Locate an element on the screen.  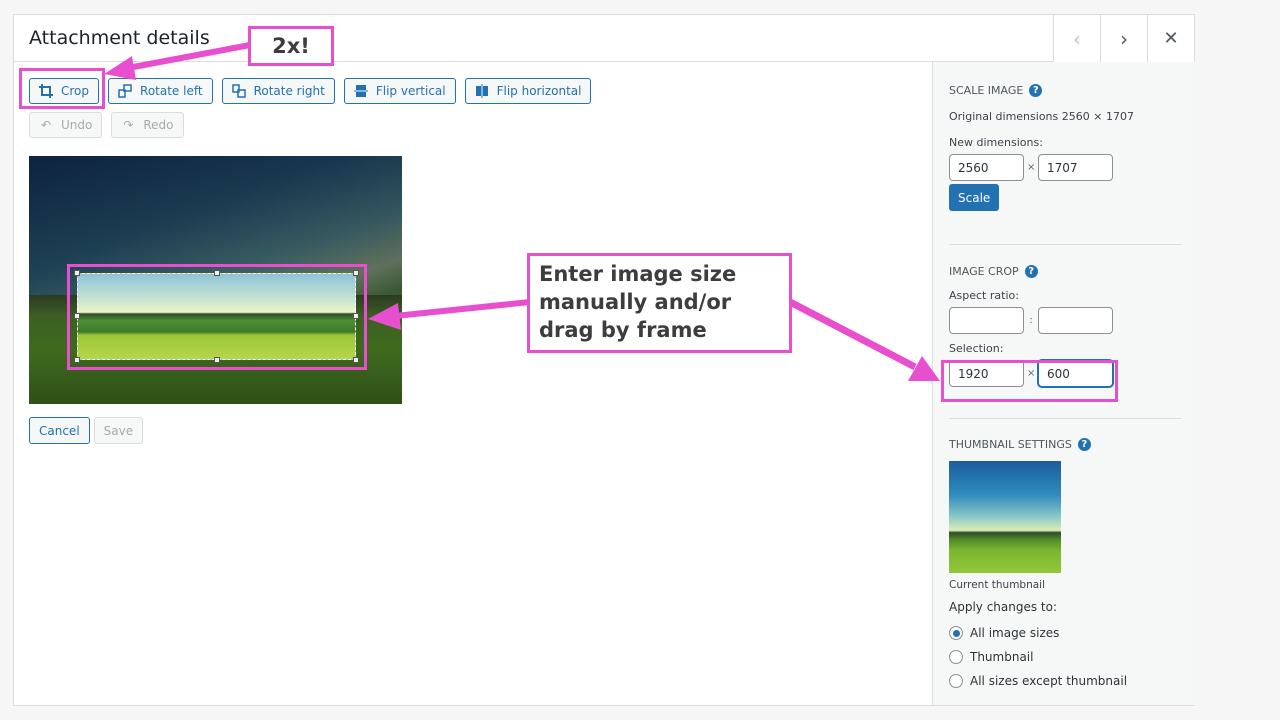
apply-option: Thumbnail is located at coordinates (1065, 657).